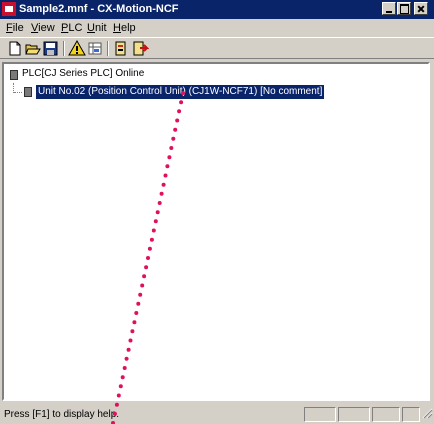 This screenshot has height=424, width=434. Describe the element at coordinates (99, 9) in the screenshot. I see `window-title: Sample2.mnf - CX-Motion-NCF` at that location.